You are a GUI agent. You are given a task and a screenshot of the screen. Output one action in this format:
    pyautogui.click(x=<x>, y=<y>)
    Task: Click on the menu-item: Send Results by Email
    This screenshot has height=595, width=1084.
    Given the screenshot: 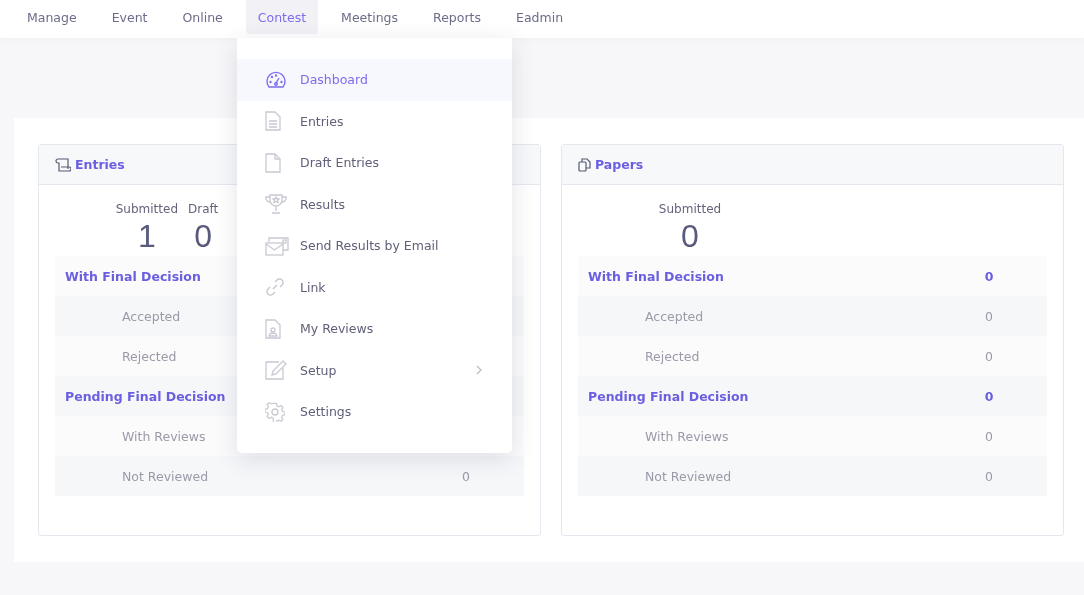 What is the action you would take?
    pyautogui.click(x=374, y=246)
    